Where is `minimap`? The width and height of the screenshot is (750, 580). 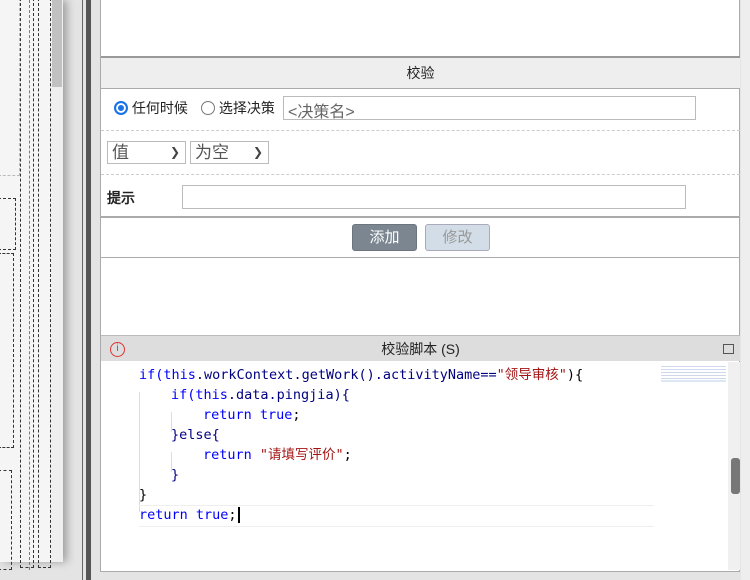
minimap is located at coordinates (693, 373).